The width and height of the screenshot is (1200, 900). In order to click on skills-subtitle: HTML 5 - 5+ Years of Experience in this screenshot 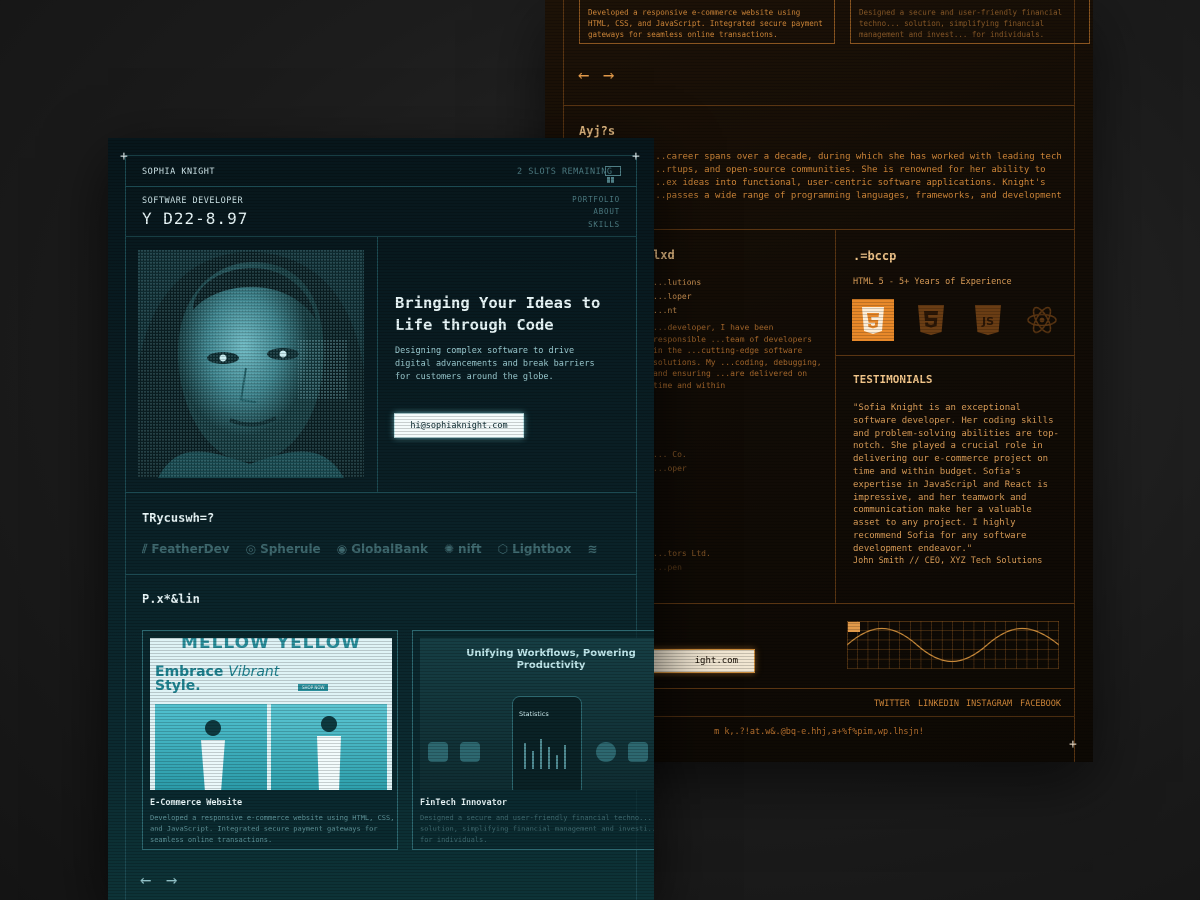, I will do `click(932, 282)`.